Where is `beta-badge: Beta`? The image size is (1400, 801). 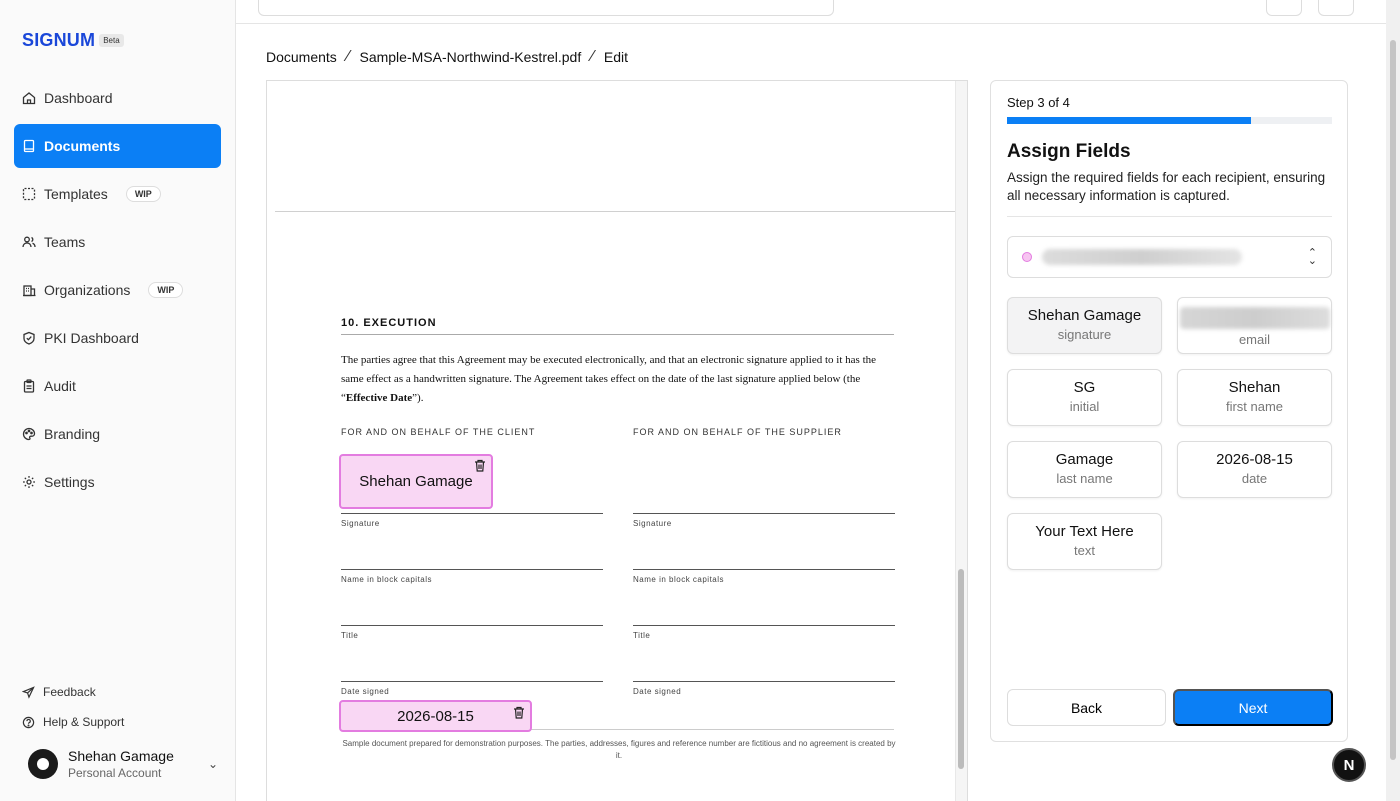 beta-badge: Beta is located at coordinates (111, 40).